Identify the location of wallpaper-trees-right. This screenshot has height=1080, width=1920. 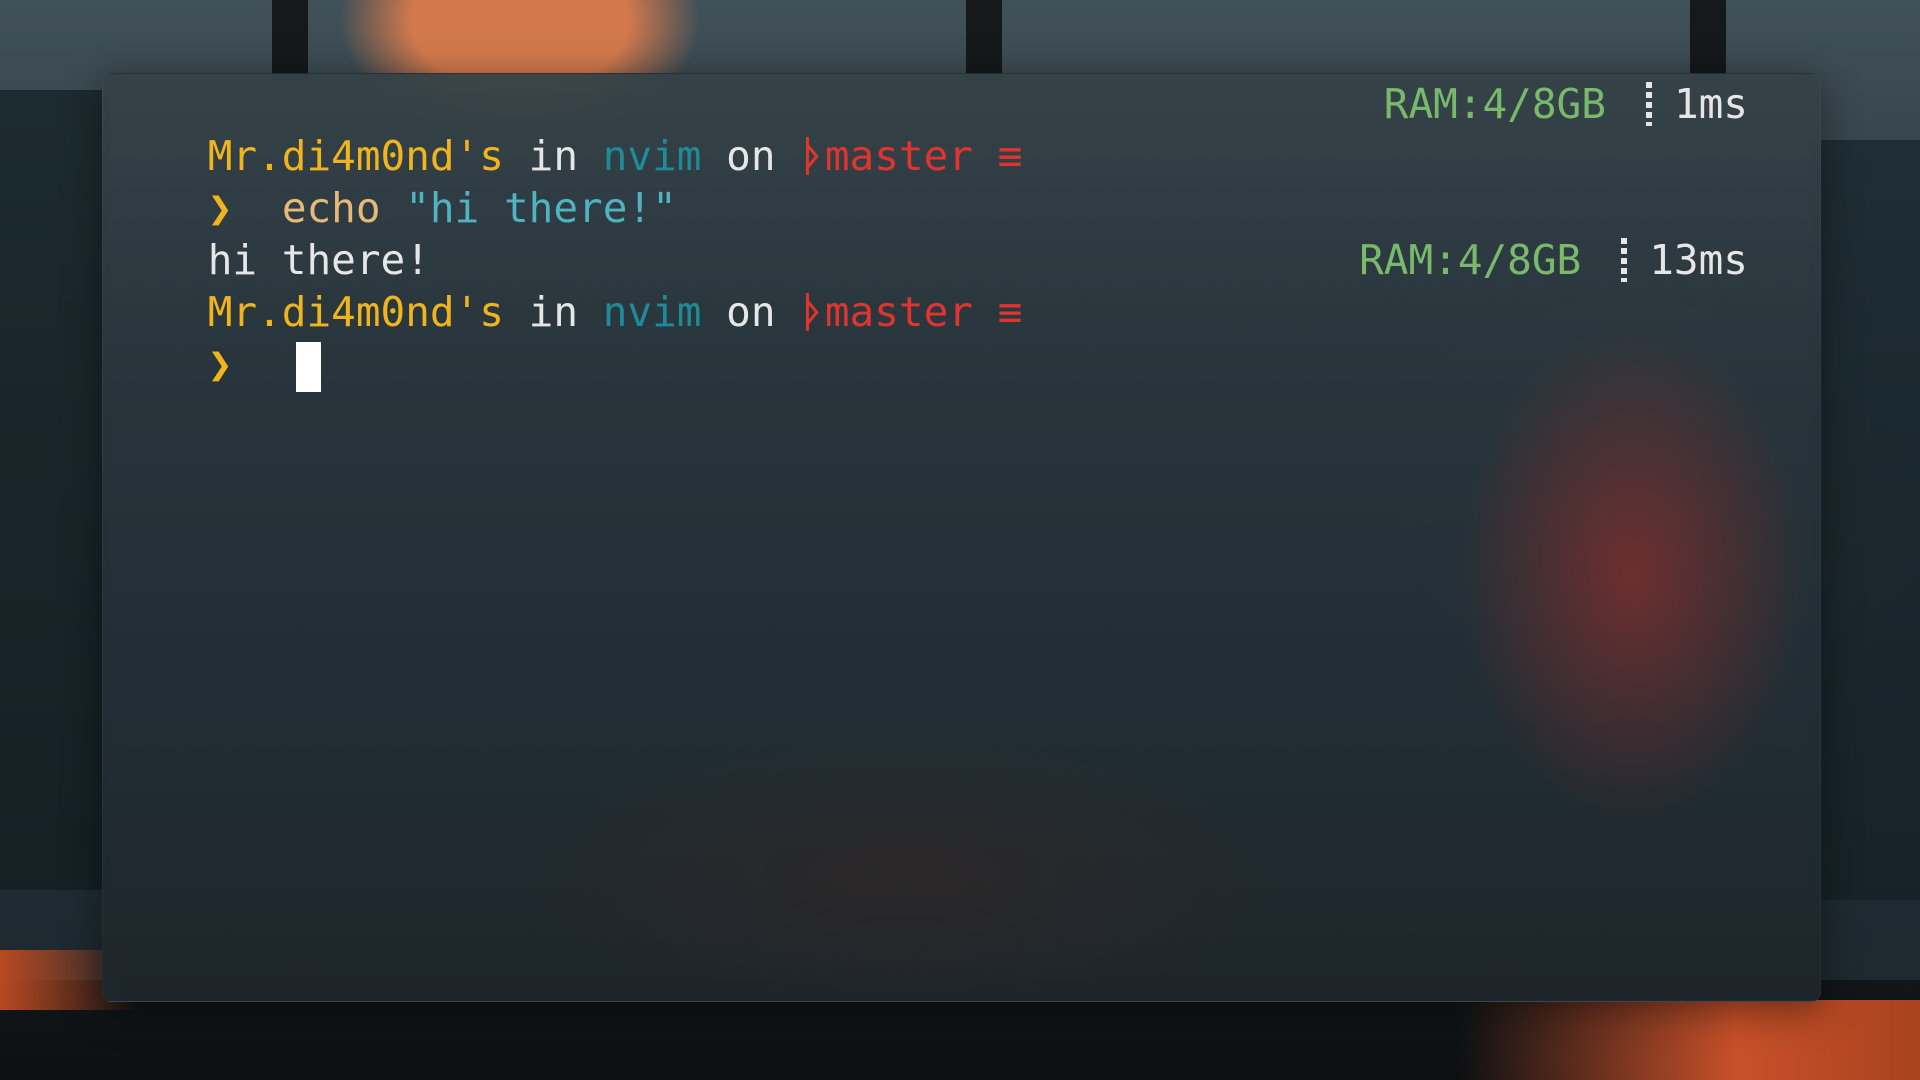
(1865, 520).